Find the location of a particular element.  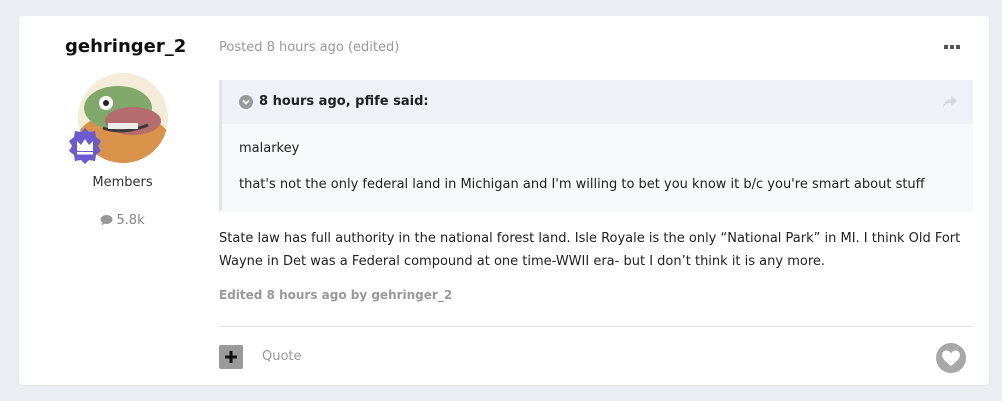

like-button is located at coordinates (951, 358).